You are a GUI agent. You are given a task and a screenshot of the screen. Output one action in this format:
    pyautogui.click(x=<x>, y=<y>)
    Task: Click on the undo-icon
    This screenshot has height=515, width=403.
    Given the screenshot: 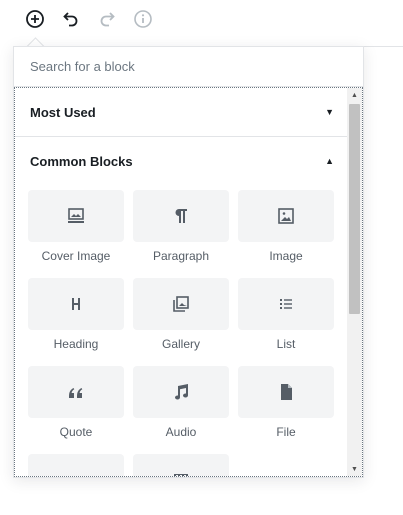 What is the action you would take?
    pyautogui.click(x=70, y=19)
    